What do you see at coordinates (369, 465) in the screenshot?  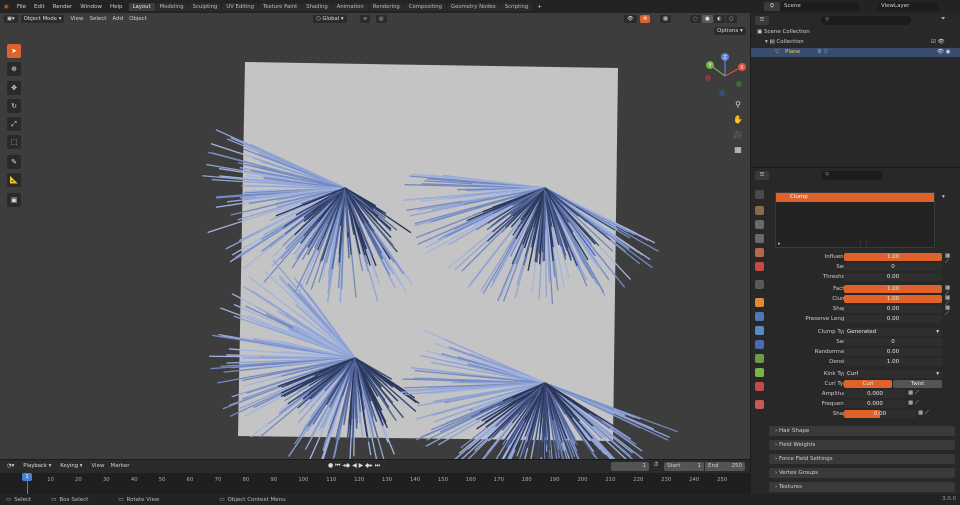 I see `next-key-icon: ◆▸` at bounding box center [369, 465].